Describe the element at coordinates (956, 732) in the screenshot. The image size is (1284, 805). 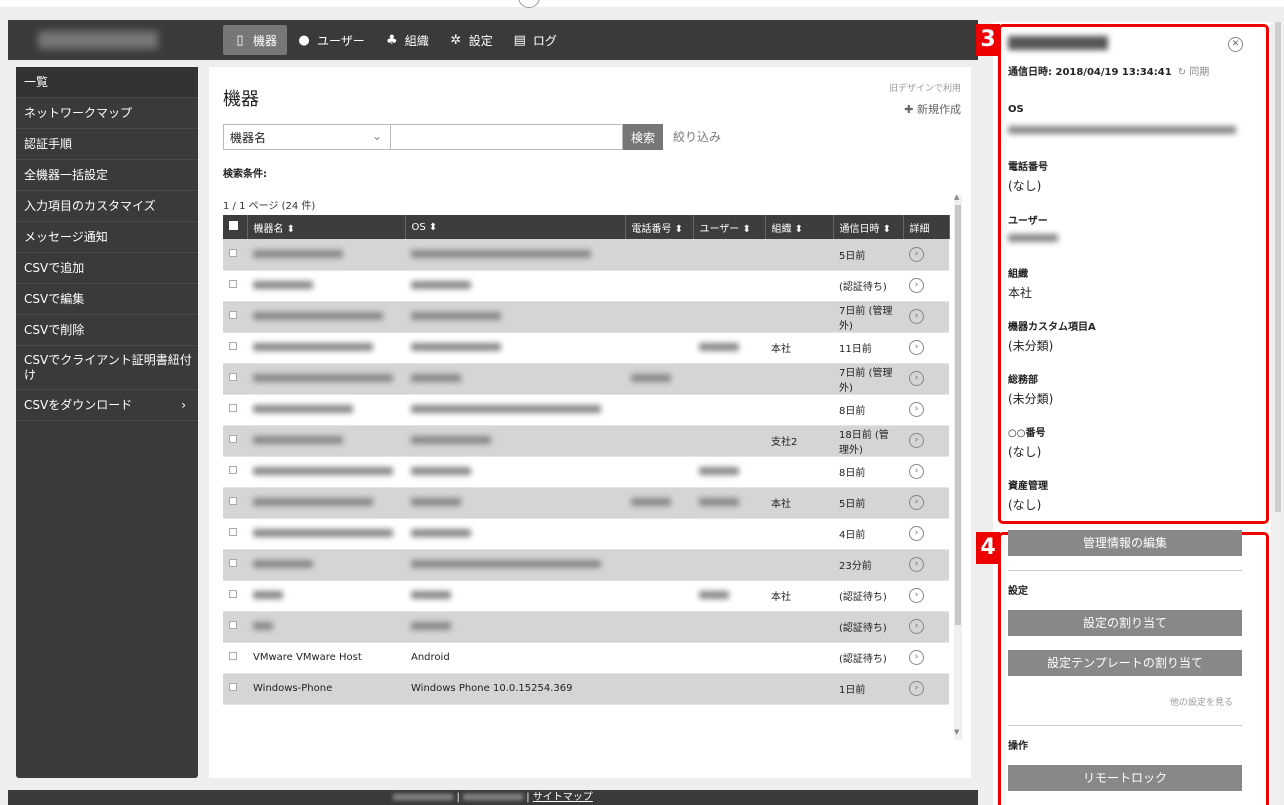
I see `scroll-down-icon: ▼` at that location.